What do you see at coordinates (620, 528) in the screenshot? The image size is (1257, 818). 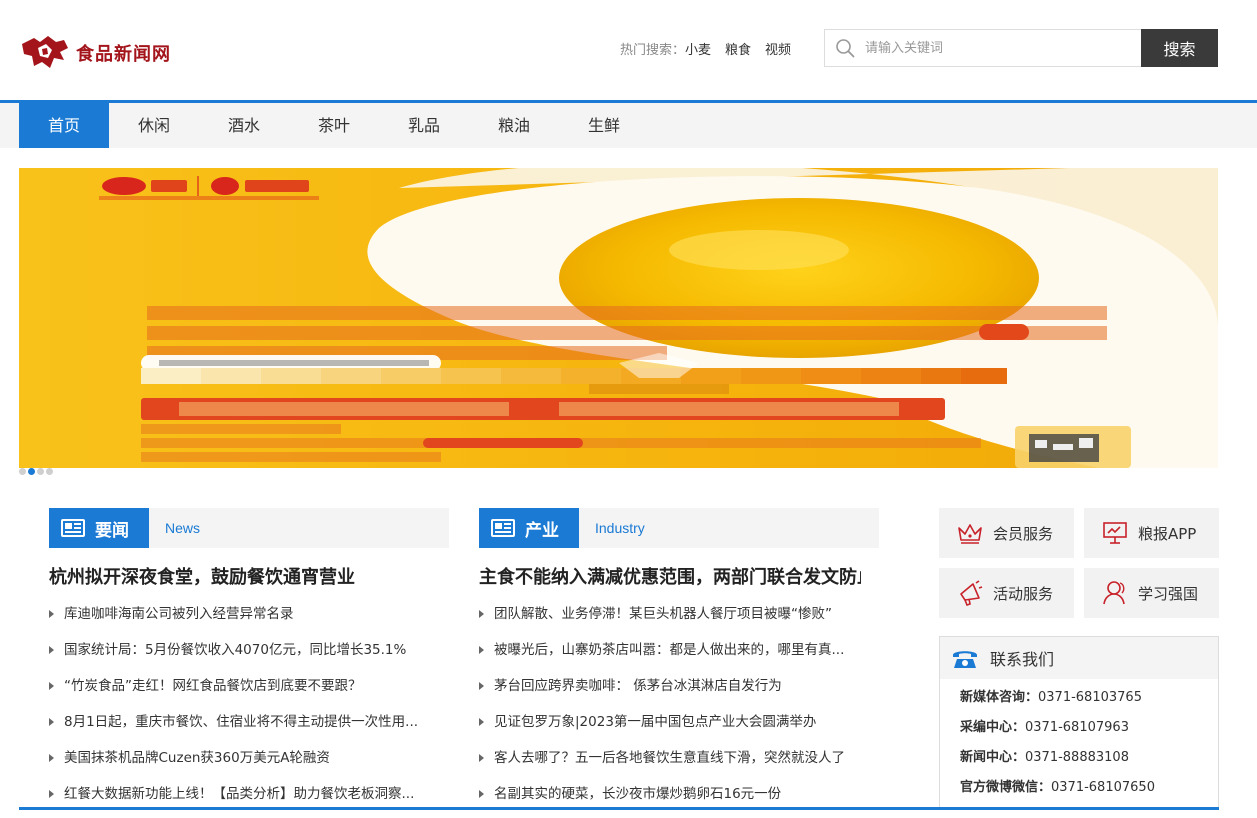 I see `industry-tag-en: Industry` at bounding box center [620, 528].